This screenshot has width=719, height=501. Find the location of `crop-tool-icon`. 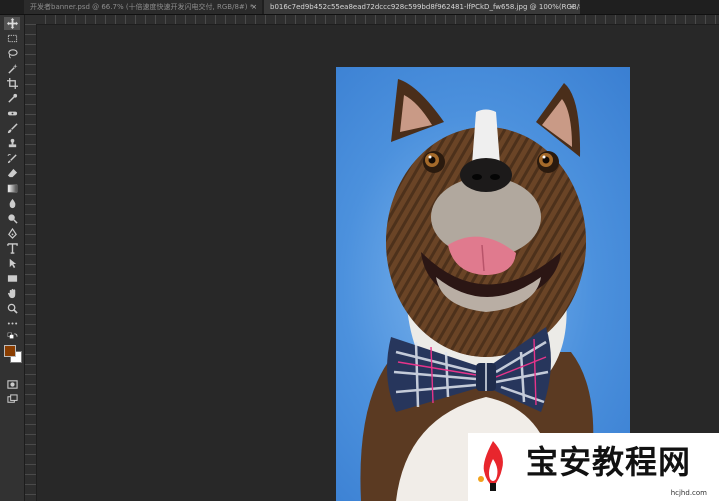

crop-tool-icon is located at coordinates (12, 83).